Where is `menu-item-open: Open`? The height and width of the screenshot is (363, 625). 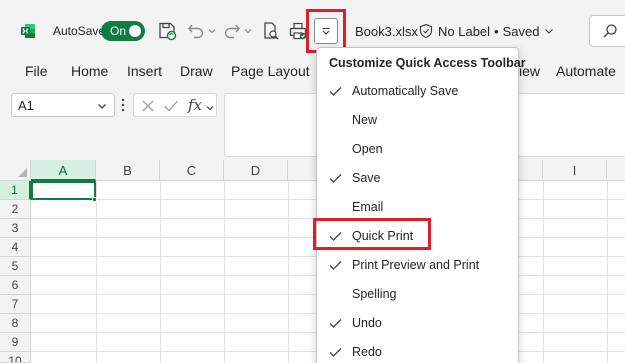
menu-item-open: Open is located at coordinates (417, 150).